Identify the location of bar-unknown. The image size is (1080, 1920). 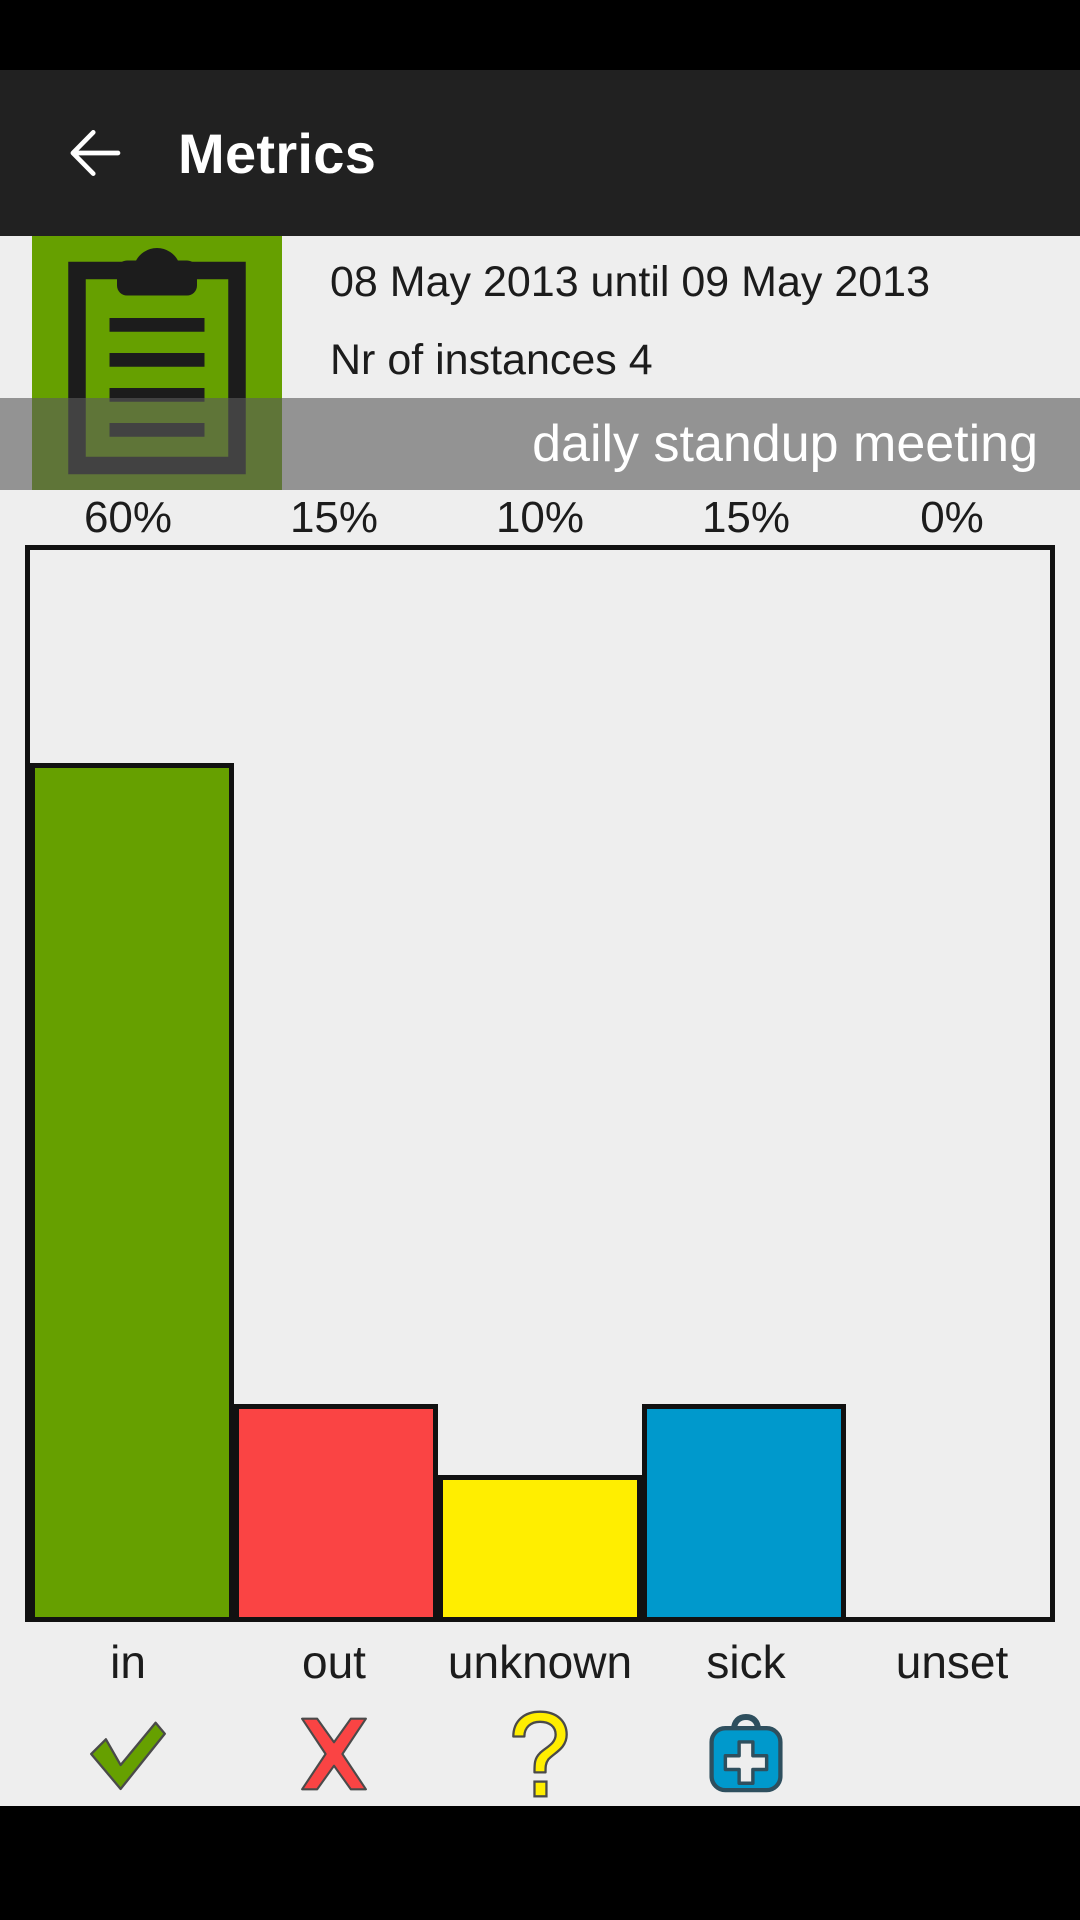
(540, 1545).